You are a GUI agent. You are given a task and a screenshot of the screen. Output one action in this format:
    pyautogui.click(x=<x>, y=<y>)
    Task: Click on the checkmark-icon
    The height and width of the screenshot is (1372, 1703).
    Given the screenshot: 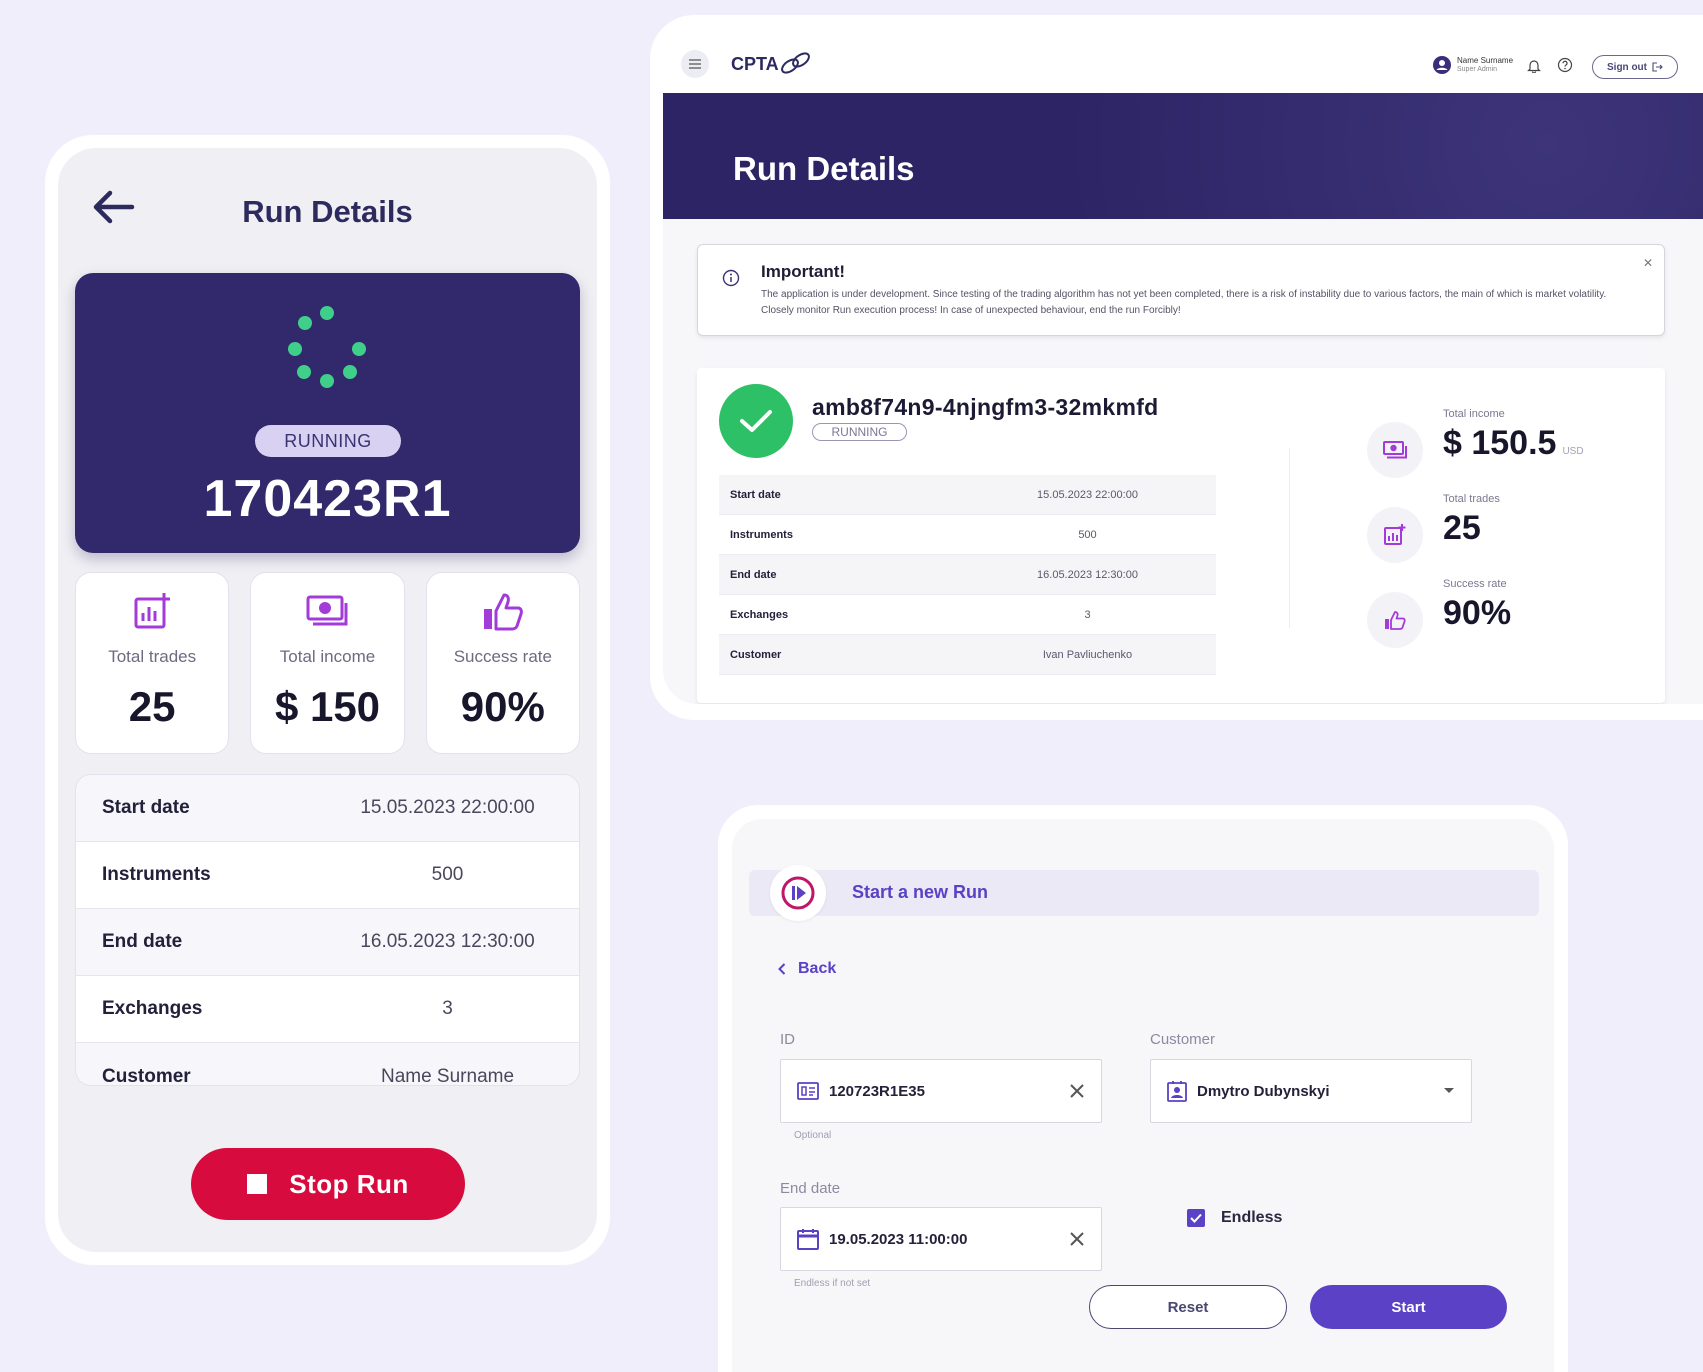 What is the action you would take?
    pyautogui.click(x=756, y=421)
    